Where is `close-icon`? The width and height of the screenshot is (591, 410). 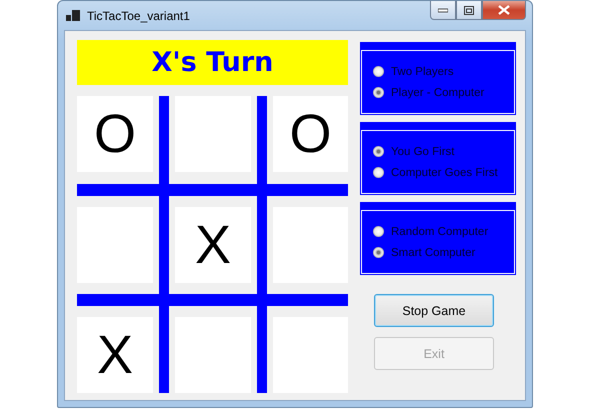
close-icon is located at coordinates (504, 10).